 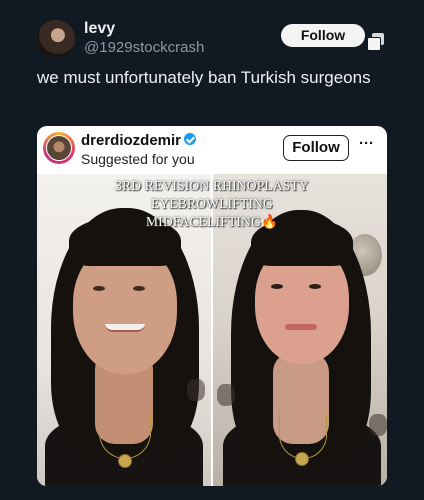 What do you see at coordinates (59, 148) in the screenshot?
I see `card-avatar` at bounding box center [59, 148].